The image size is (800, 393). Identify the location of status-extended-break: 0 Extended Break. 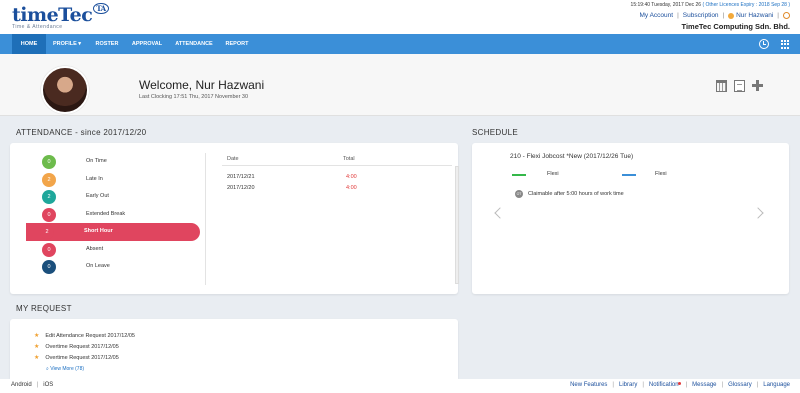
(114, 215).